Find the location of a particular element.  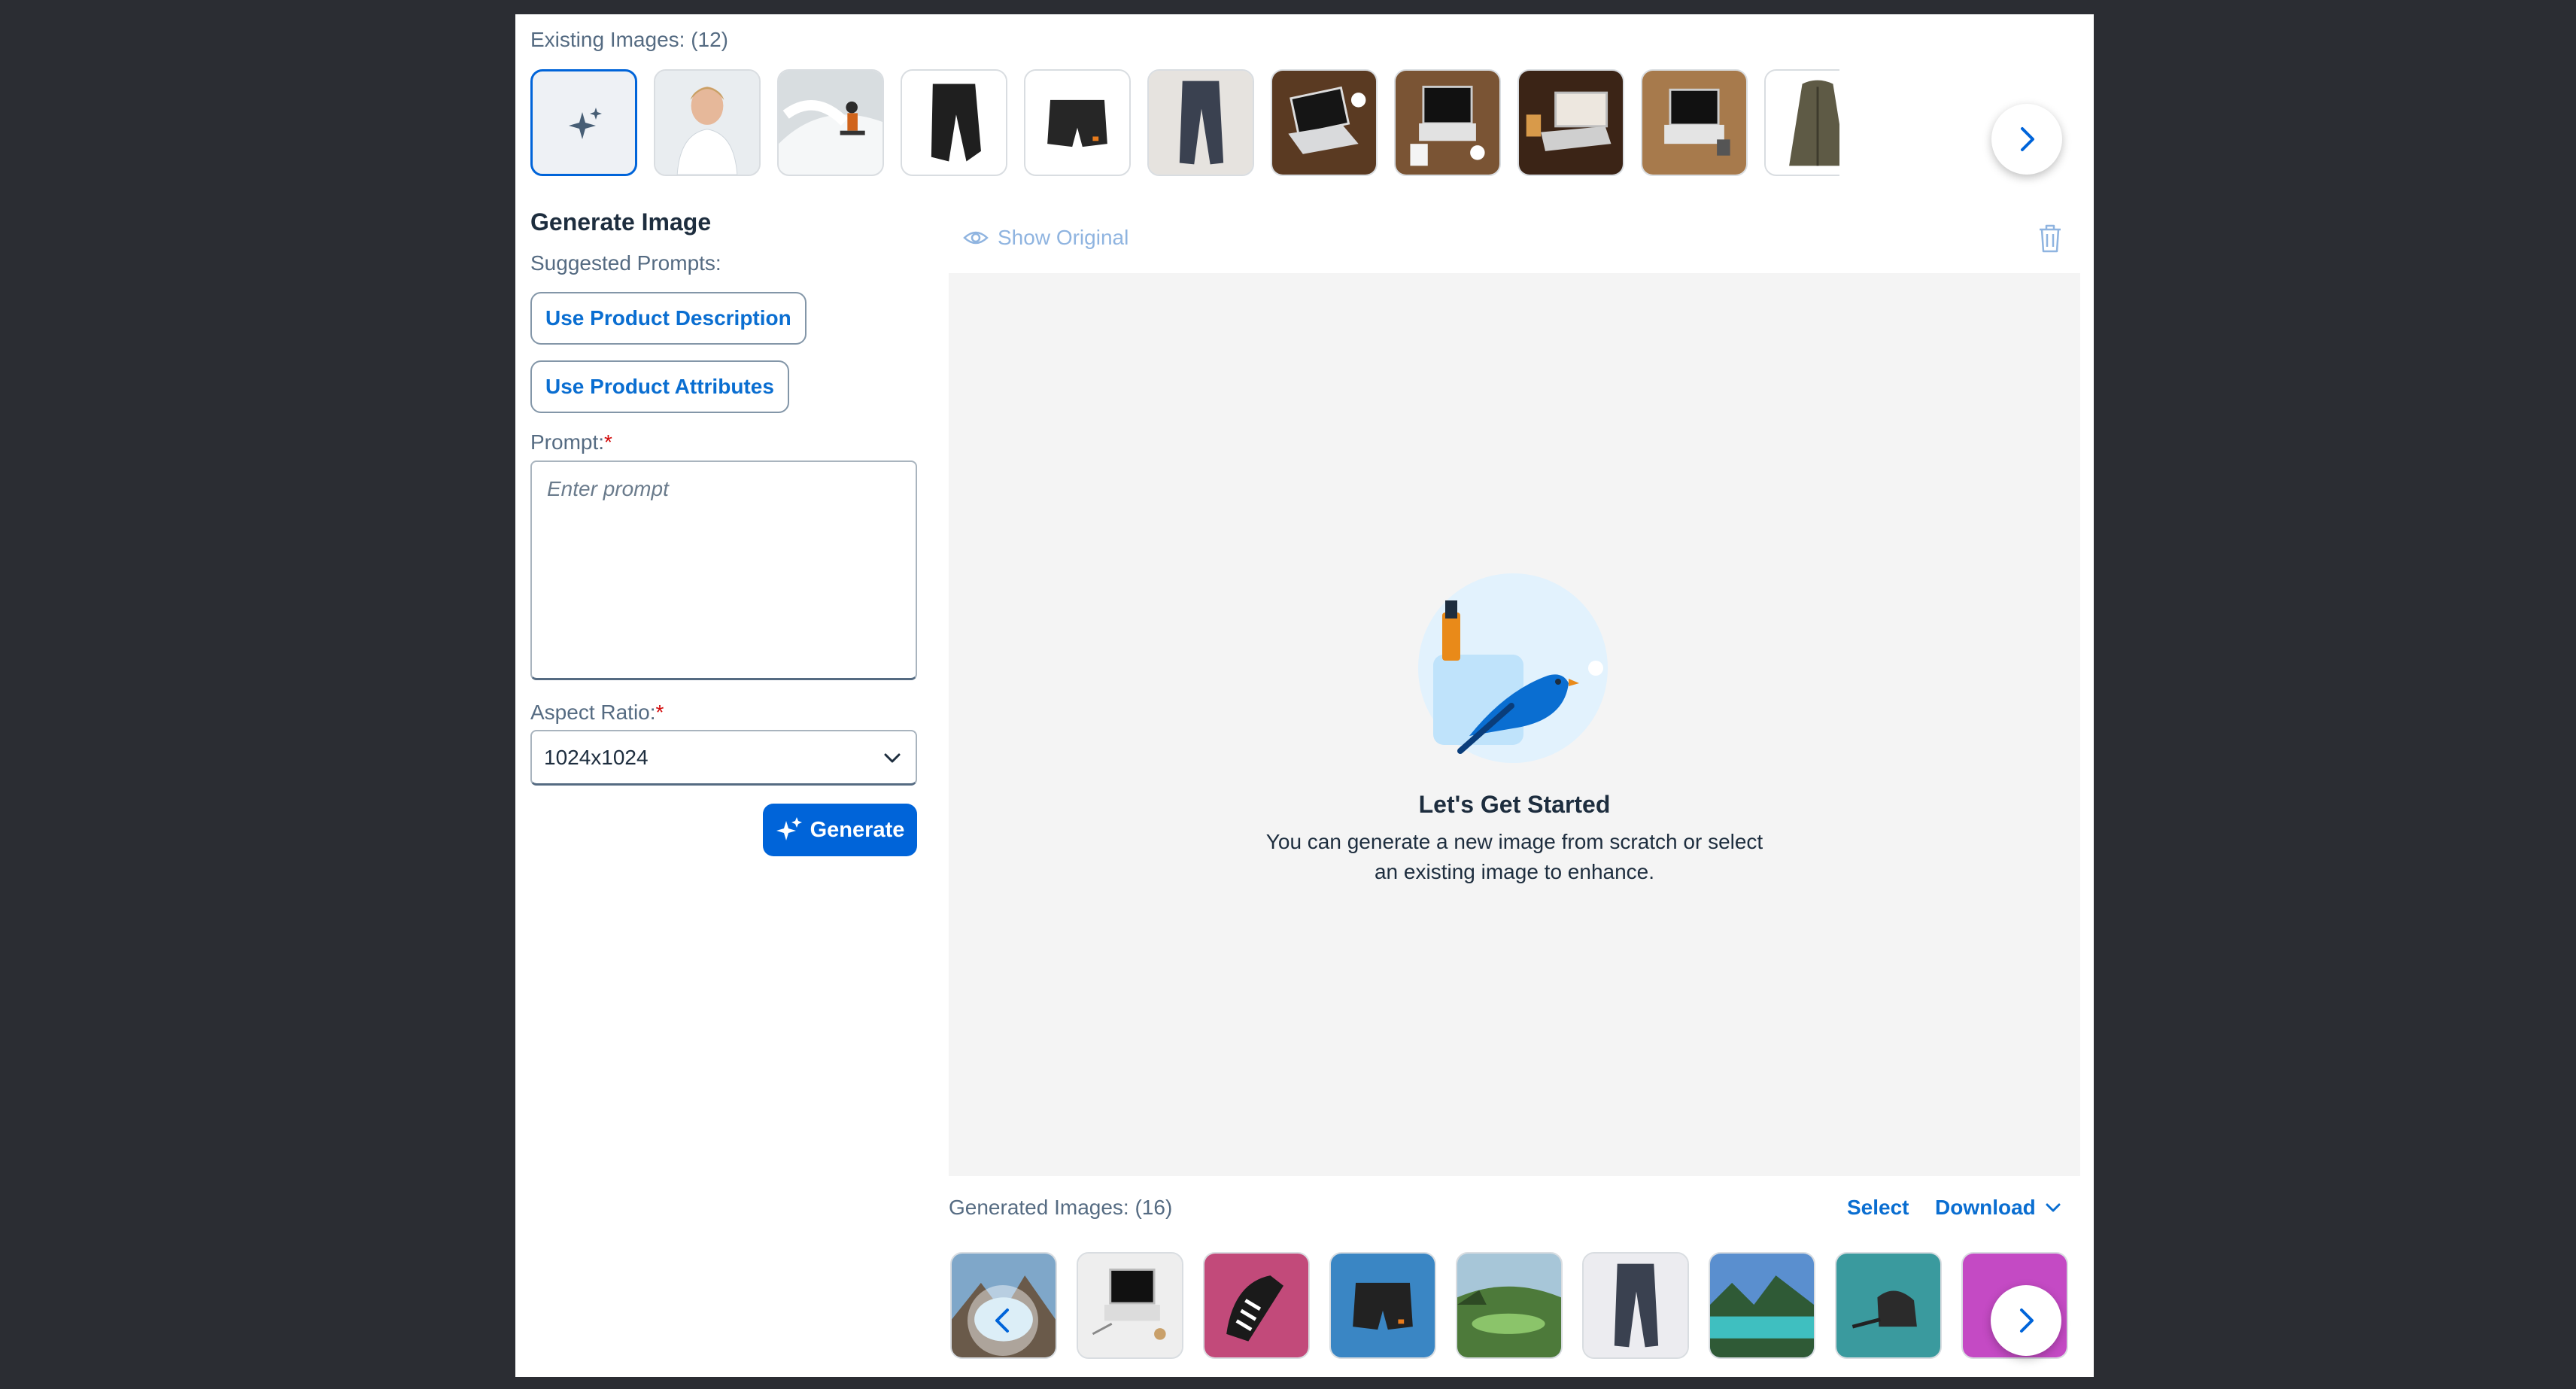

generated-thumb-lake-forest is located at coordinates (1762, 1305).